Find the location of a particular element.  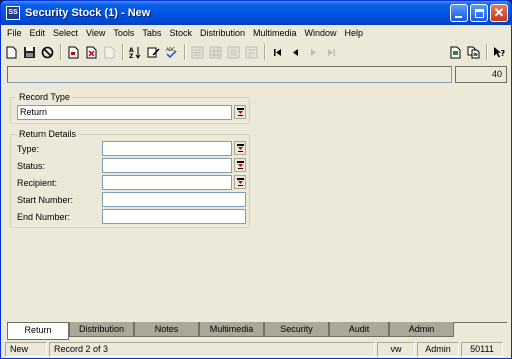

close-button: ✕ is located at coordinates (499, 13).